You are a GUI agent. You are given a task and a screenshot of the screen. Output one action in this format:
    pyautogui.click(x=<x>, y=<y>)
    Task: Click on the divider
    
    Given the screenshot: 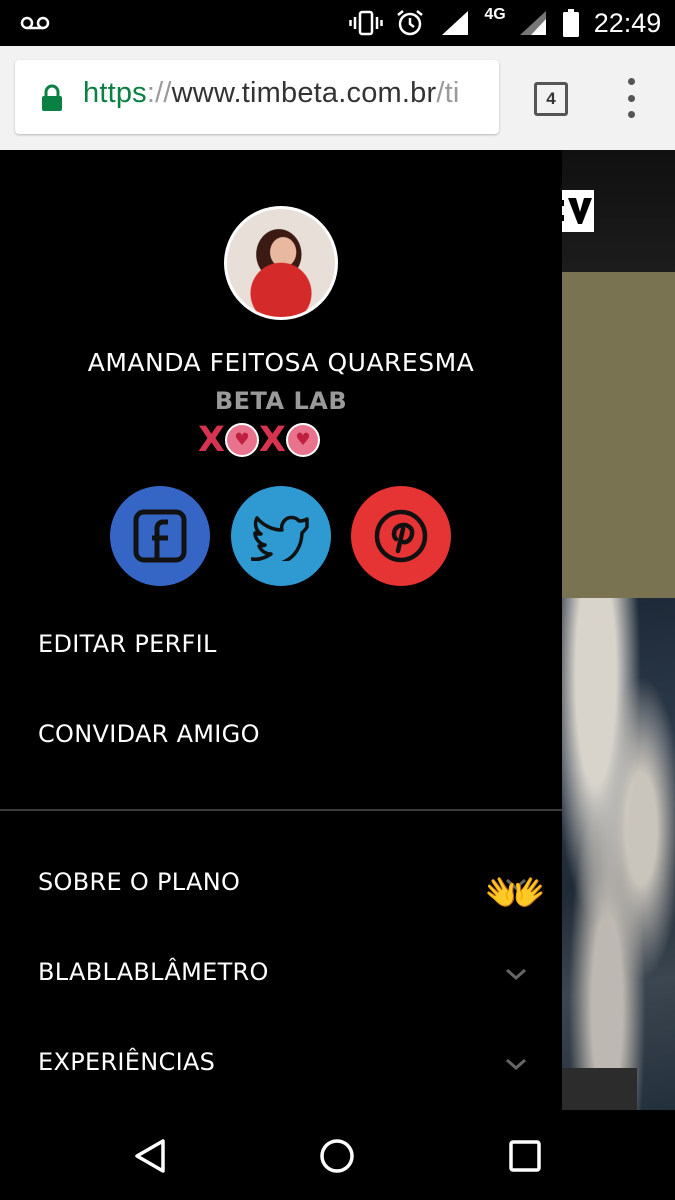 What is the action you would take?
    pyautogui.click(x=281, y=810)
    